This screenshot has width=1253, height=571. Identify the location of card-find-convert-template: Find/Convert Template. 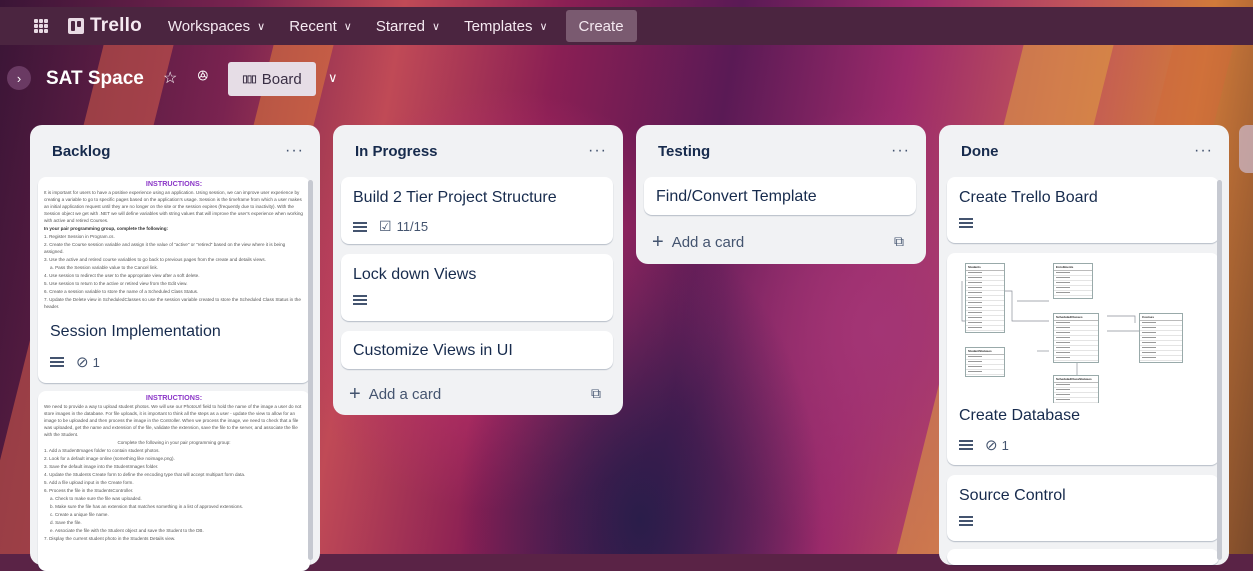
(780, 196).